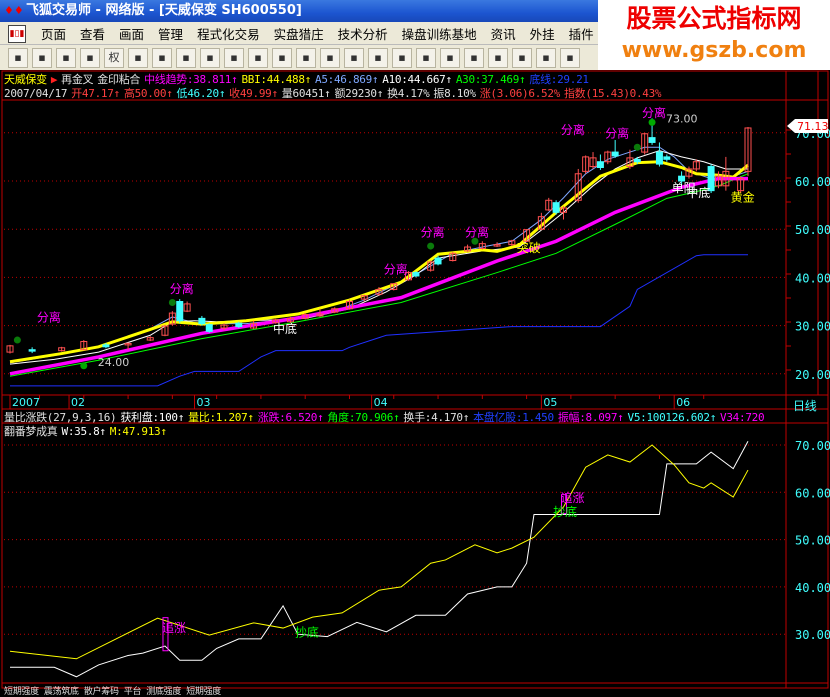 Image resolution: width=830 pixels, height=697 pixels. Describe the element at coordinates (813, 126) in the screenshot. I see `last-price-label: 71.13` at that location.